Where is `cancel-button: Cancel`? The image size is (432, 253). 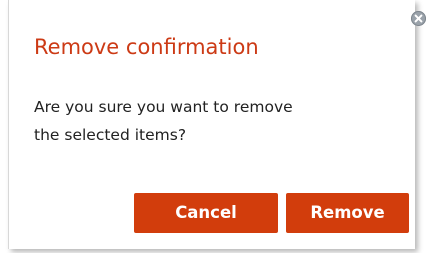
cancel-button: Cancel is located at coordinates (206, 213).